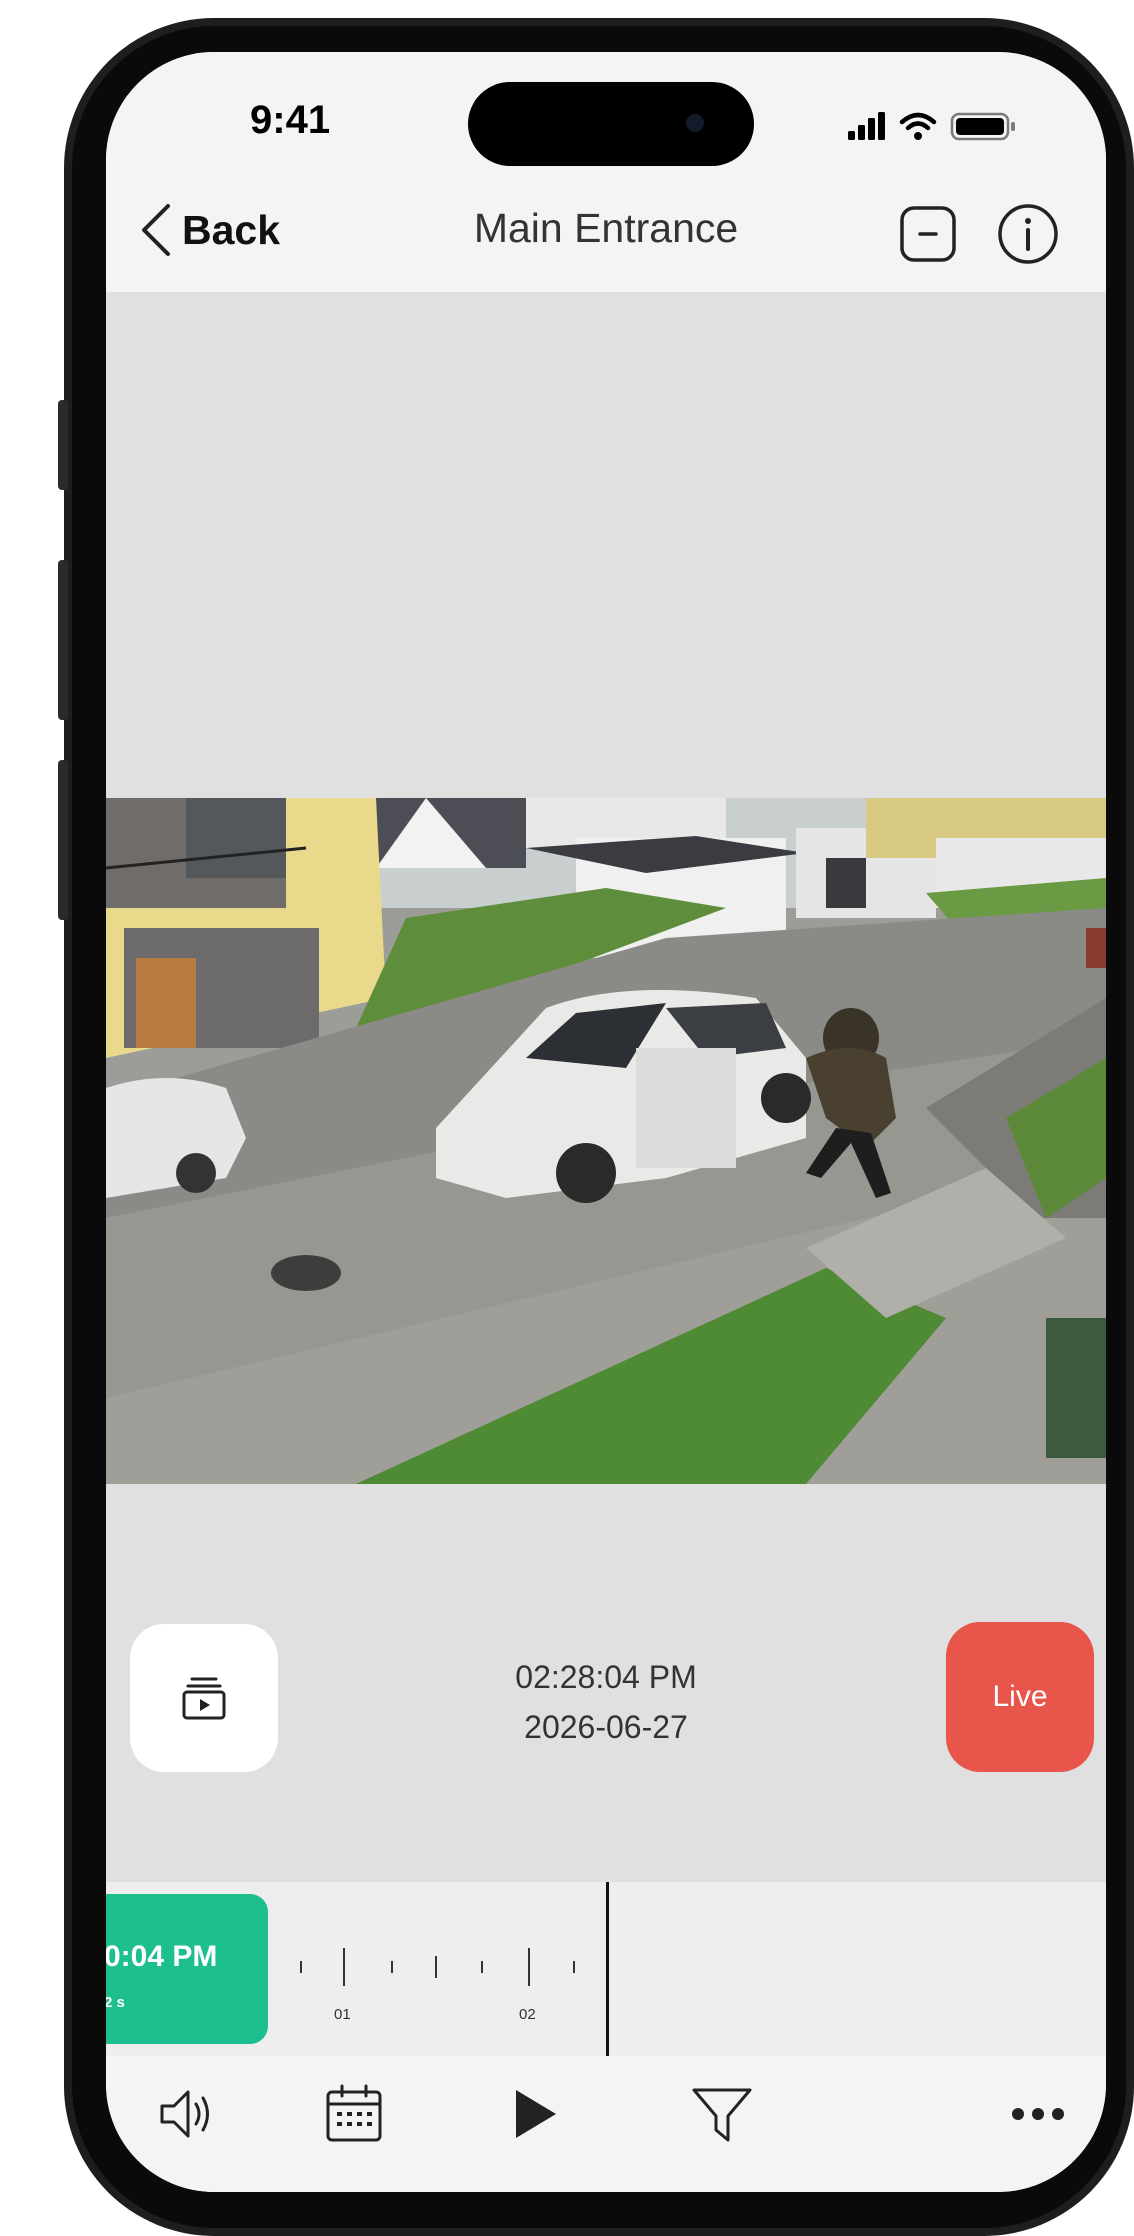  I want to click on play-button, so click(534, 2114).